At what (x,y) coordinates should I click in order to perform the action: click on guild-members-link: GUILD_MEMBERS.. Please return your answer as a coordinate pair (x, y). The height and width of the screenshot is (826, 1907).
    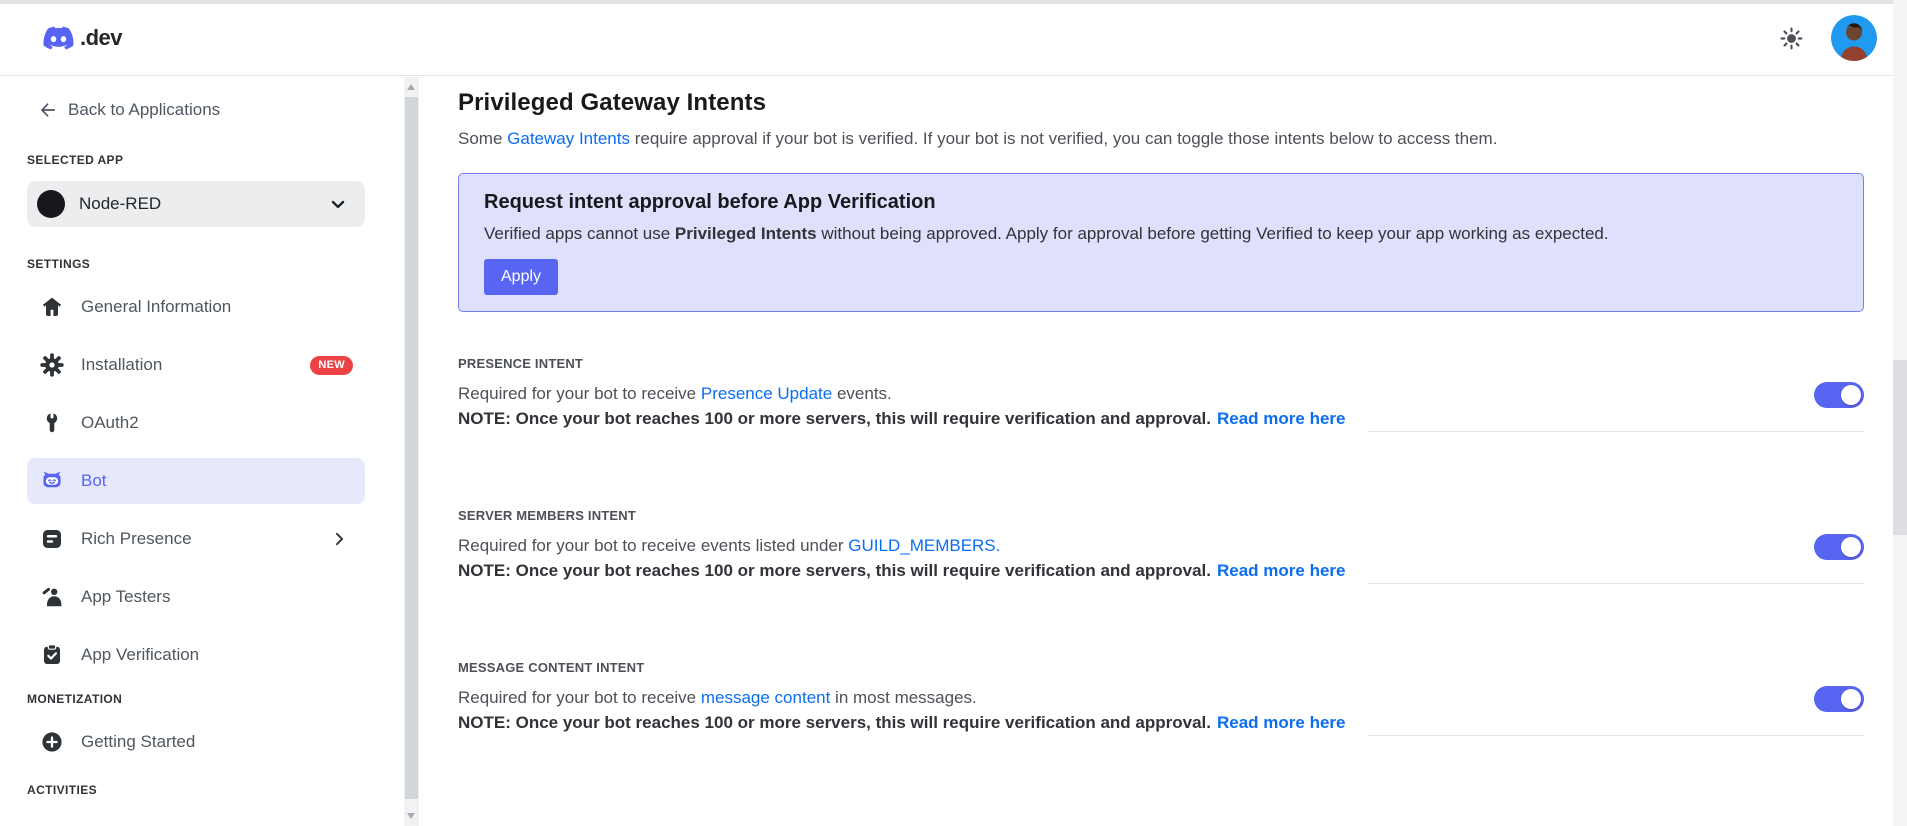
    Looking at the image, I should click on (924, 545).